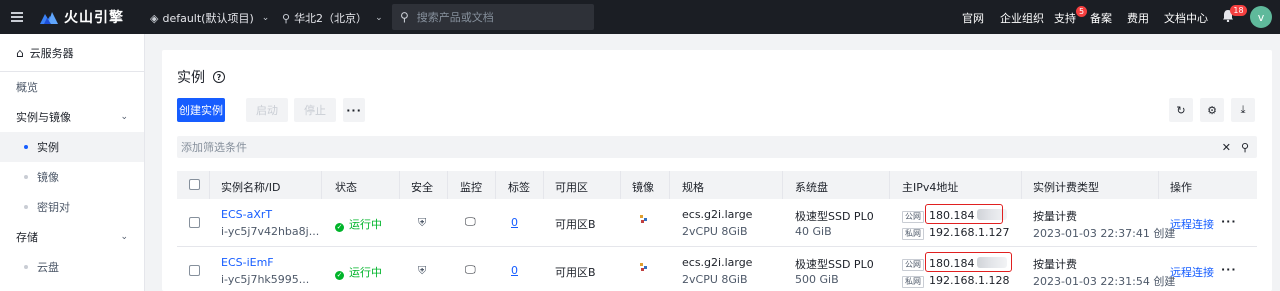 This screenshot has width=1280, height=291. What do you see at coordinates (346, 187) in the screenshot?
I see `col-status: 状态` at bounding box center [346, 187].